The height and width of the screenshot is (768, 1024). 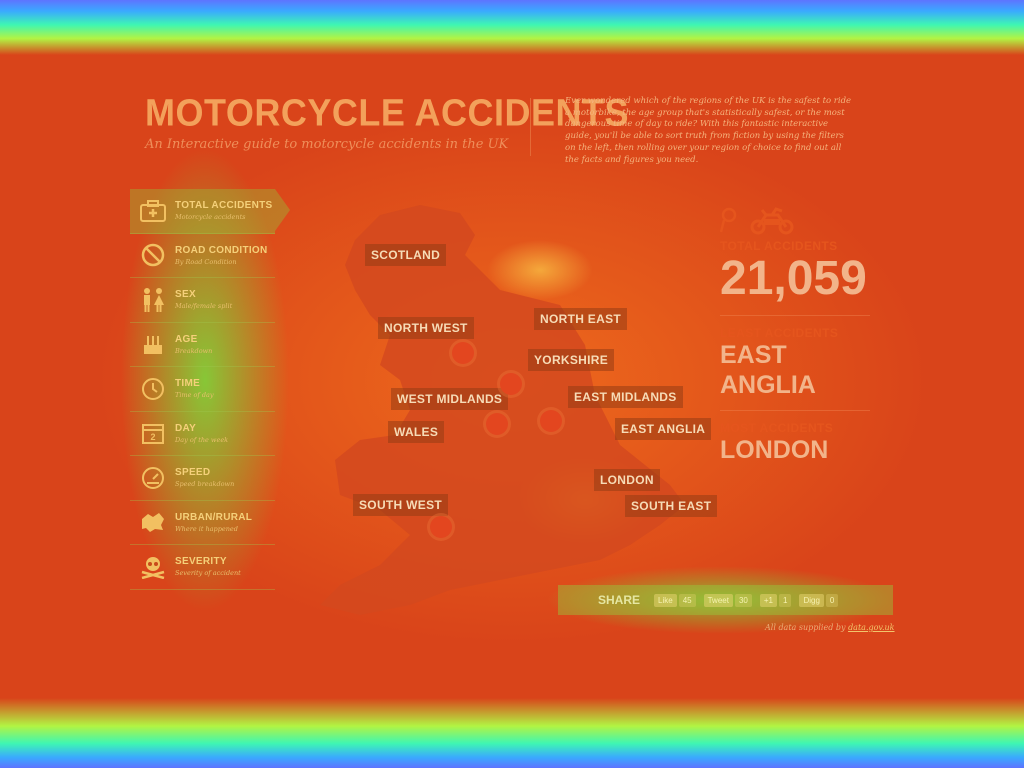 I want to click on filter-sex: SEX Male/female split, so click(x=202, y=300).